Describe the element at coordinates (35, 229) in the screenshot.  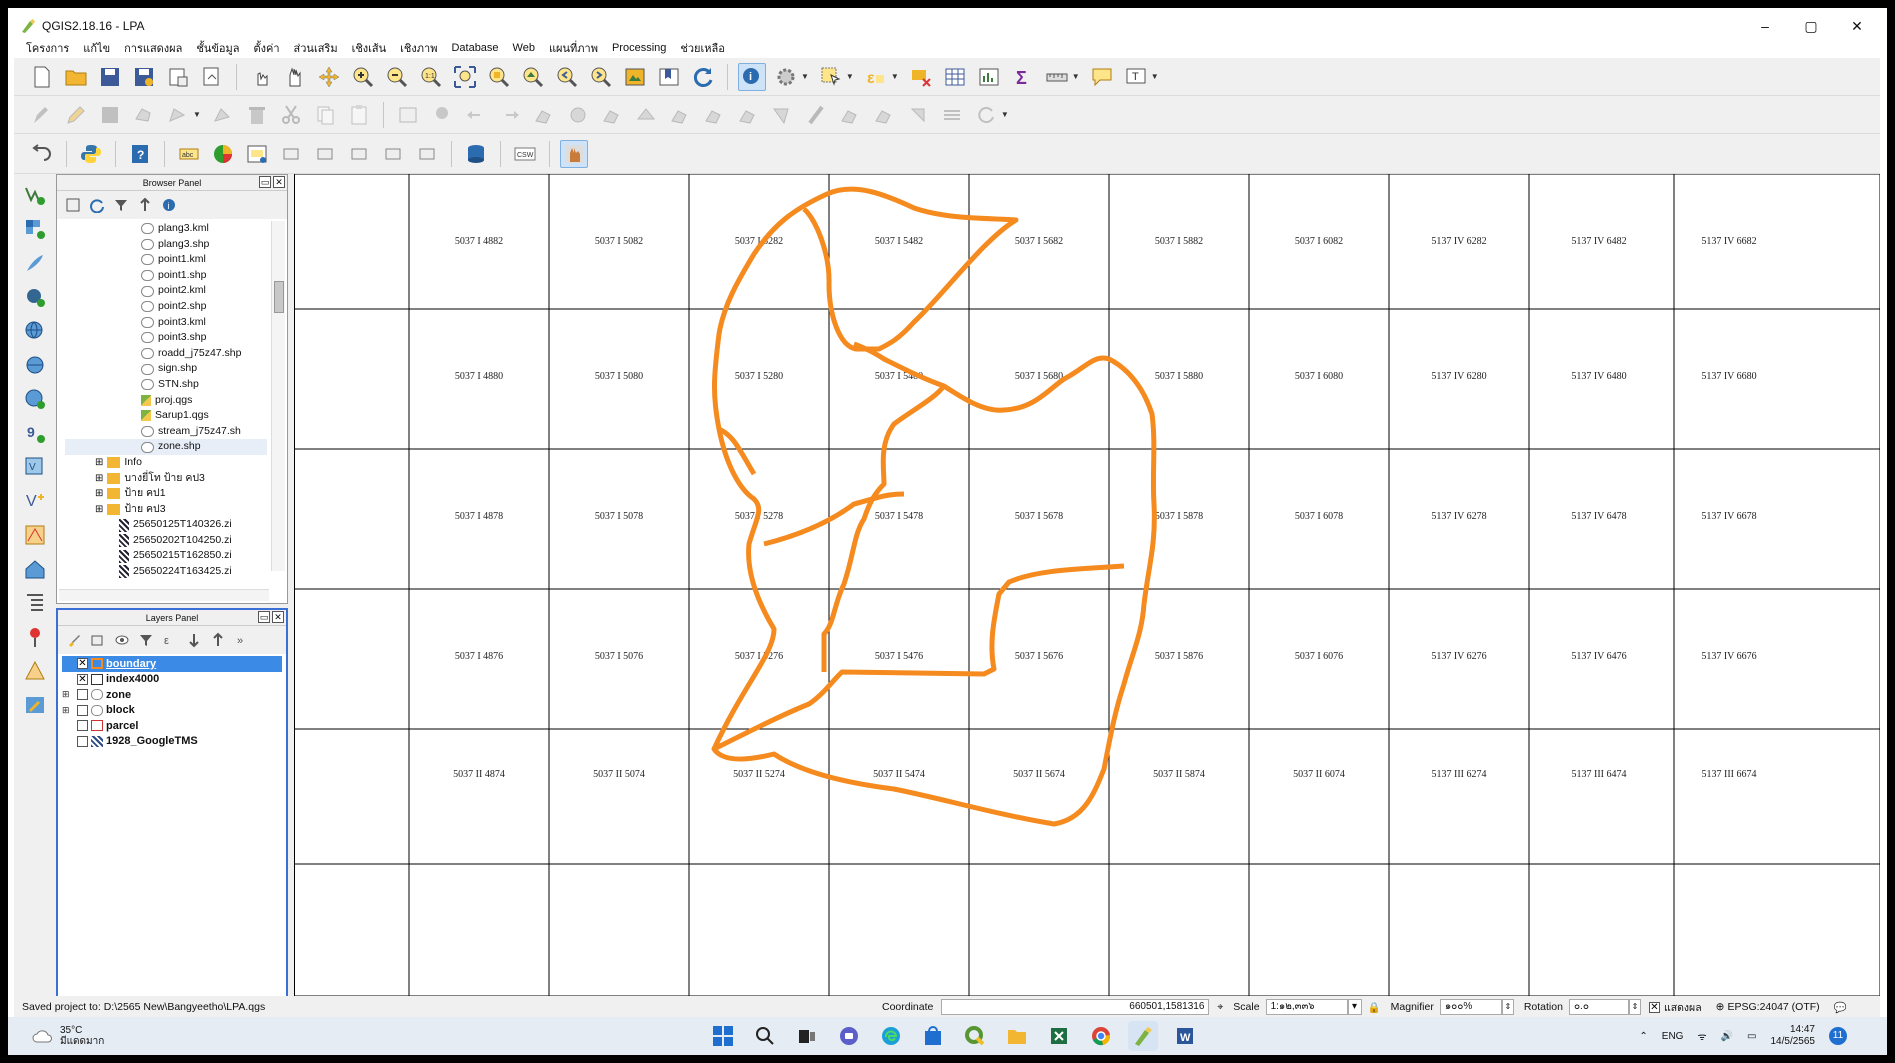
I see `add-raster-layer-button` at that location.